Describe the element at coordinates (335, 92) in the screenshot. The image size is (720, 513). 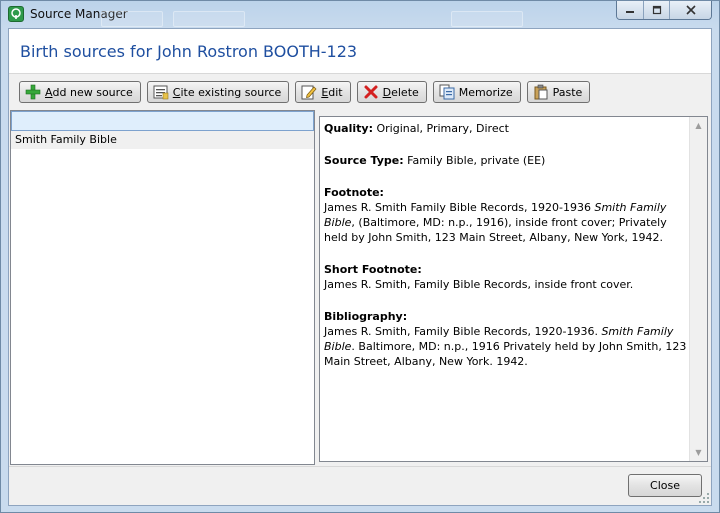
I see `button-label: dit` at that location.